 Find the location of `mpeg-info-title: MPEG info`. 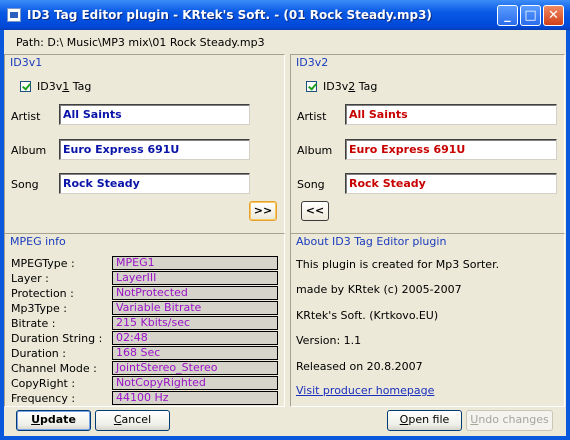

mpeg-info-title: MPEG info is located at coordinates (38, 241).